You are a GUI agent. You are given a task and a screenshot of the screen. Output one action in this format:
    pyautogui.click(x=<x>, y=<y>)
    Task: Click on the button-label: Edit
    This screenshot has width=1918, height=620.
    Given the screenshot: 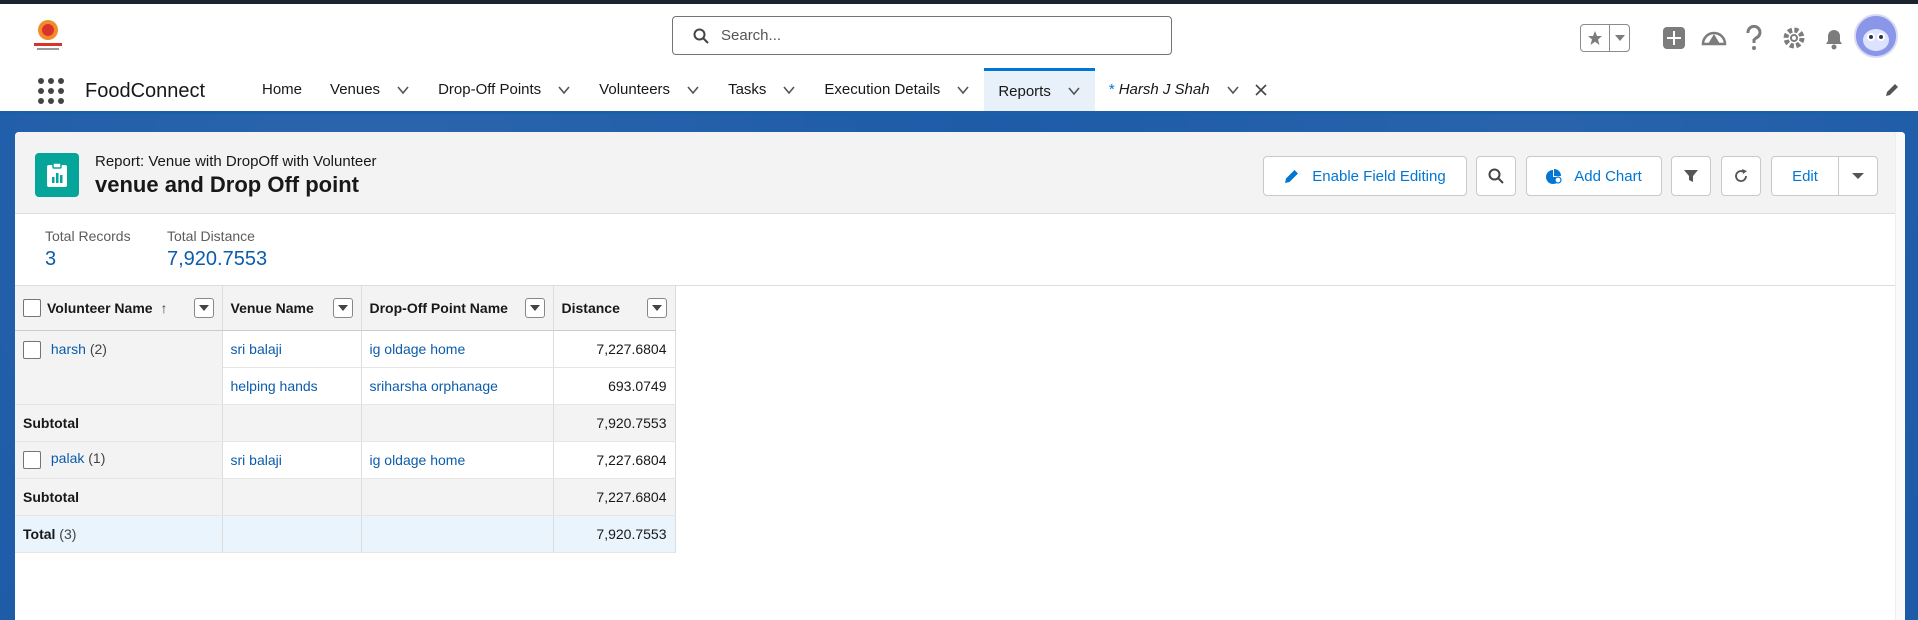 What is the action you would take?
    pyautogui.click(x=1805, y=176)
    